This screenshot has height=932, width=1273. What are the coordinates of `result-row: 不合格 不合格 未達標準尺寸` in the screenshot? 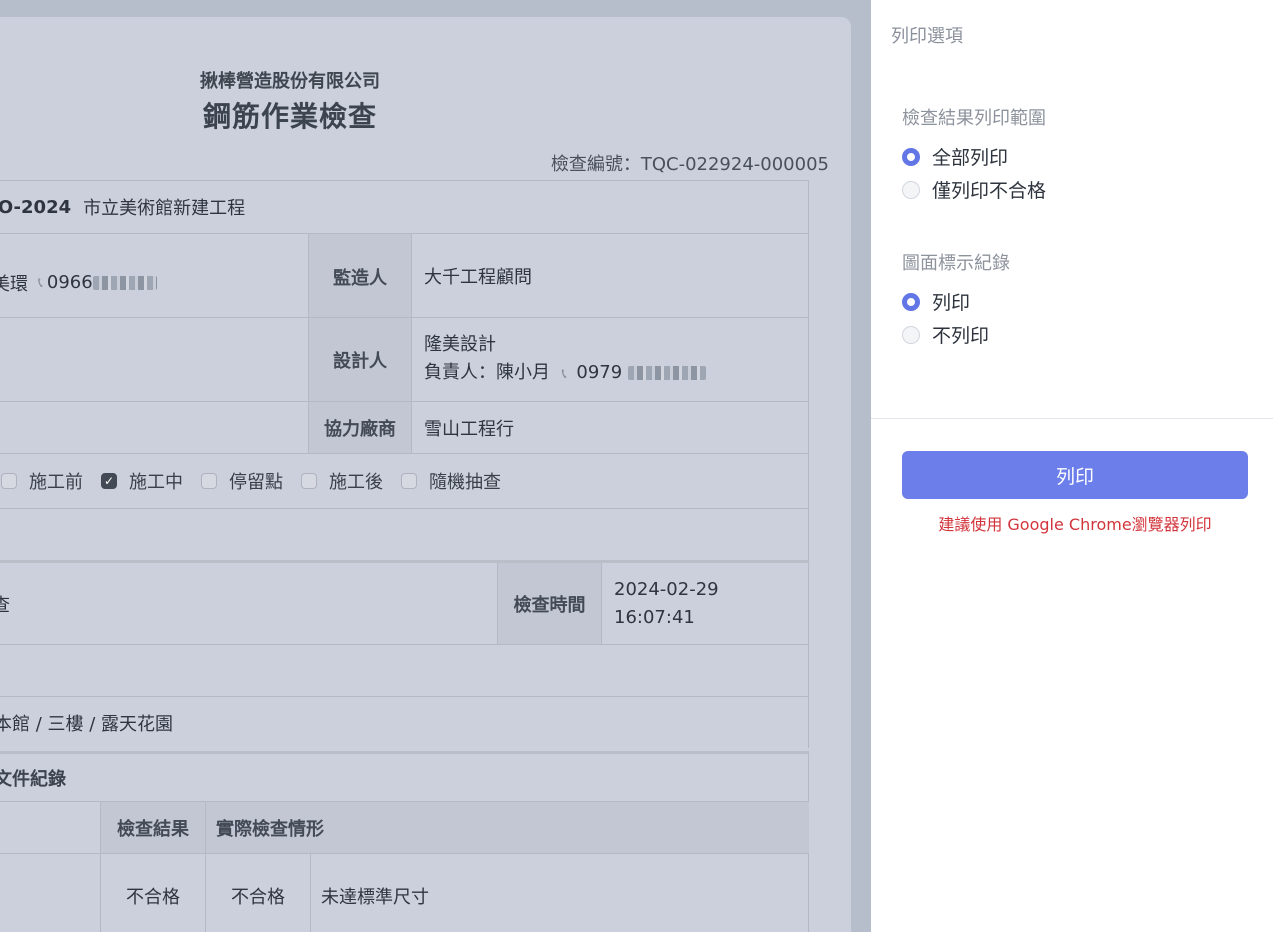 It's located at (404, 892).